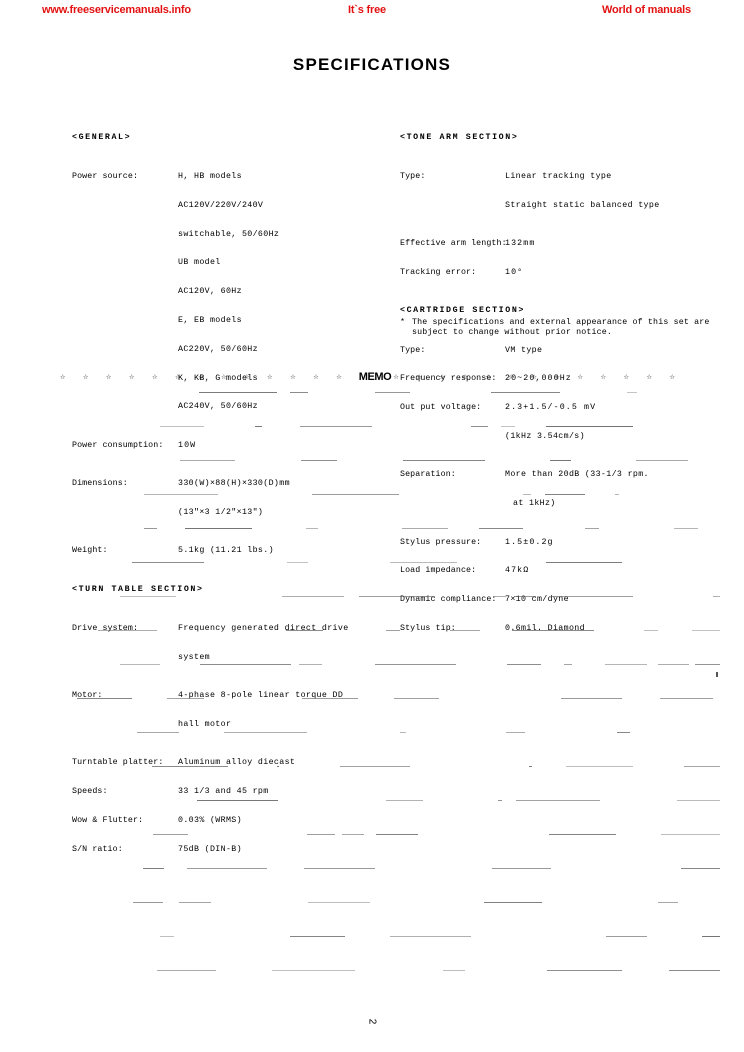  I want to click on memo-heading: MEMO, so click(375, 377).